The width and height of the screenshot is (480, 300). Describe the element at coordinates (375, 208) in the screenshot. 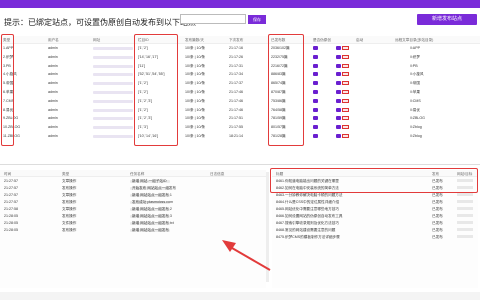

I see `article-row: 8465.网站优化中需要注意哪些地方技巧 已发布` at that location.